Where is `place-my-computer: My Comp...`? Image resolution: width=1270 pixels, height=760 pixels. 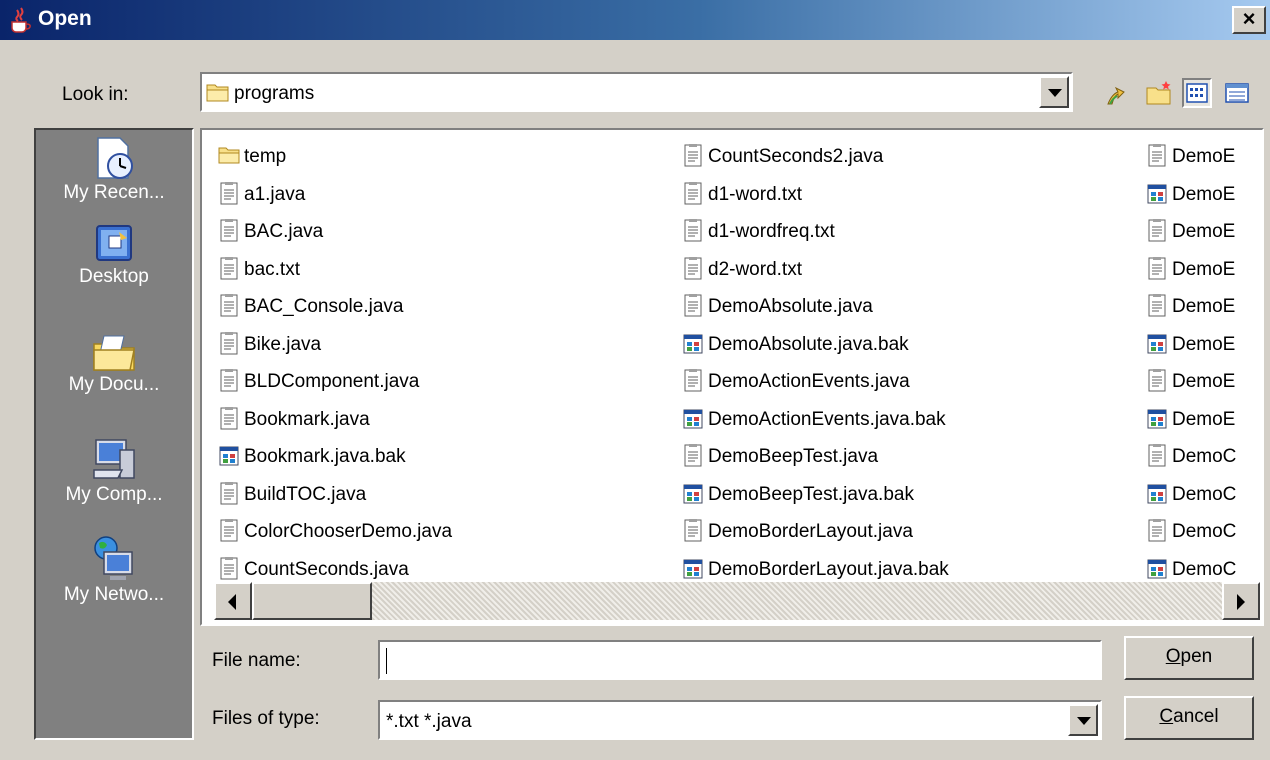
place-my-computer: My Comp... is located at coordinates (114, 471).